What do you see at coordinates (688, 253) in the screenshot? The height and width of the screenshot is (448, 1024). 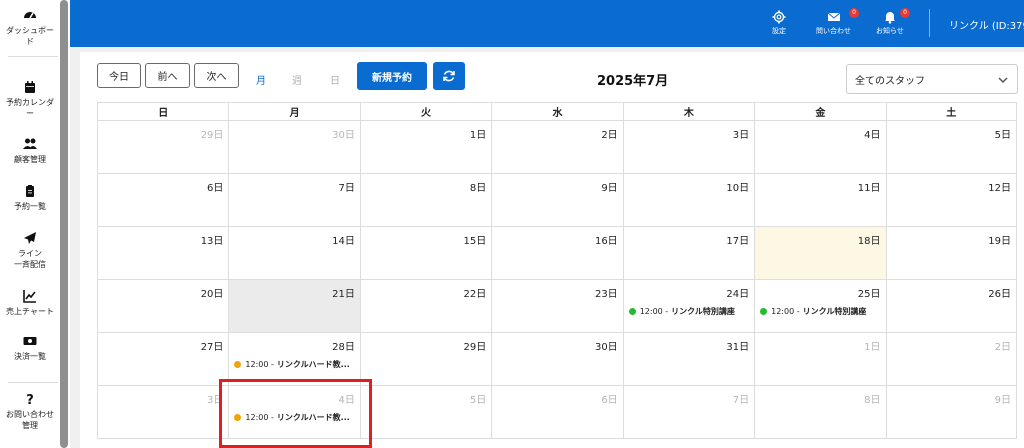 I see `calendar-day-cell: 17日` at bounding box center [688, 253].